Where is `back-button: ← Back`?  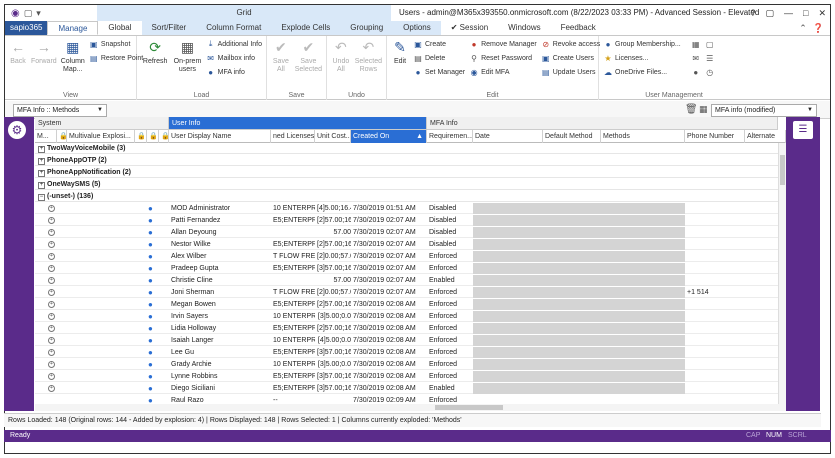
back-button: ← Back is located at coordinates (18, 69).